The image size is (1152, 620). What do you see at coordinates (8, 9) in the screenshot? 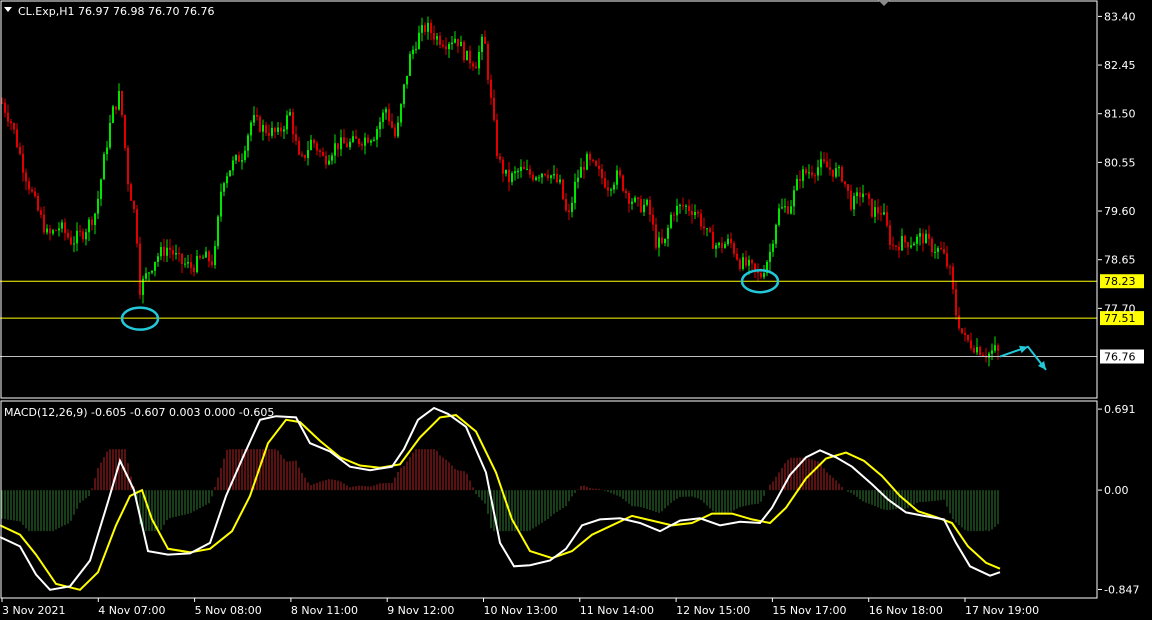
I see `collapse-triangle-icon` at bounding box center [8, 9].